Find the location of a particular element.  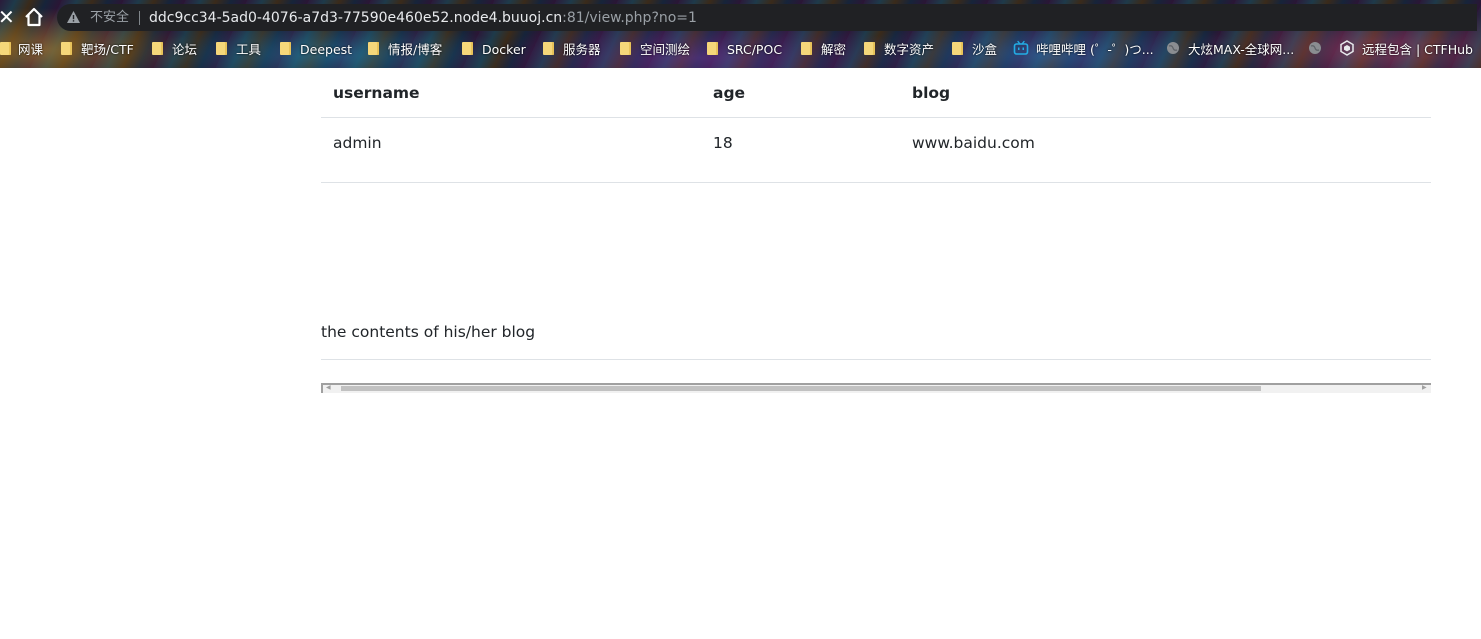

content-divider is located at coordinates (876, 359).